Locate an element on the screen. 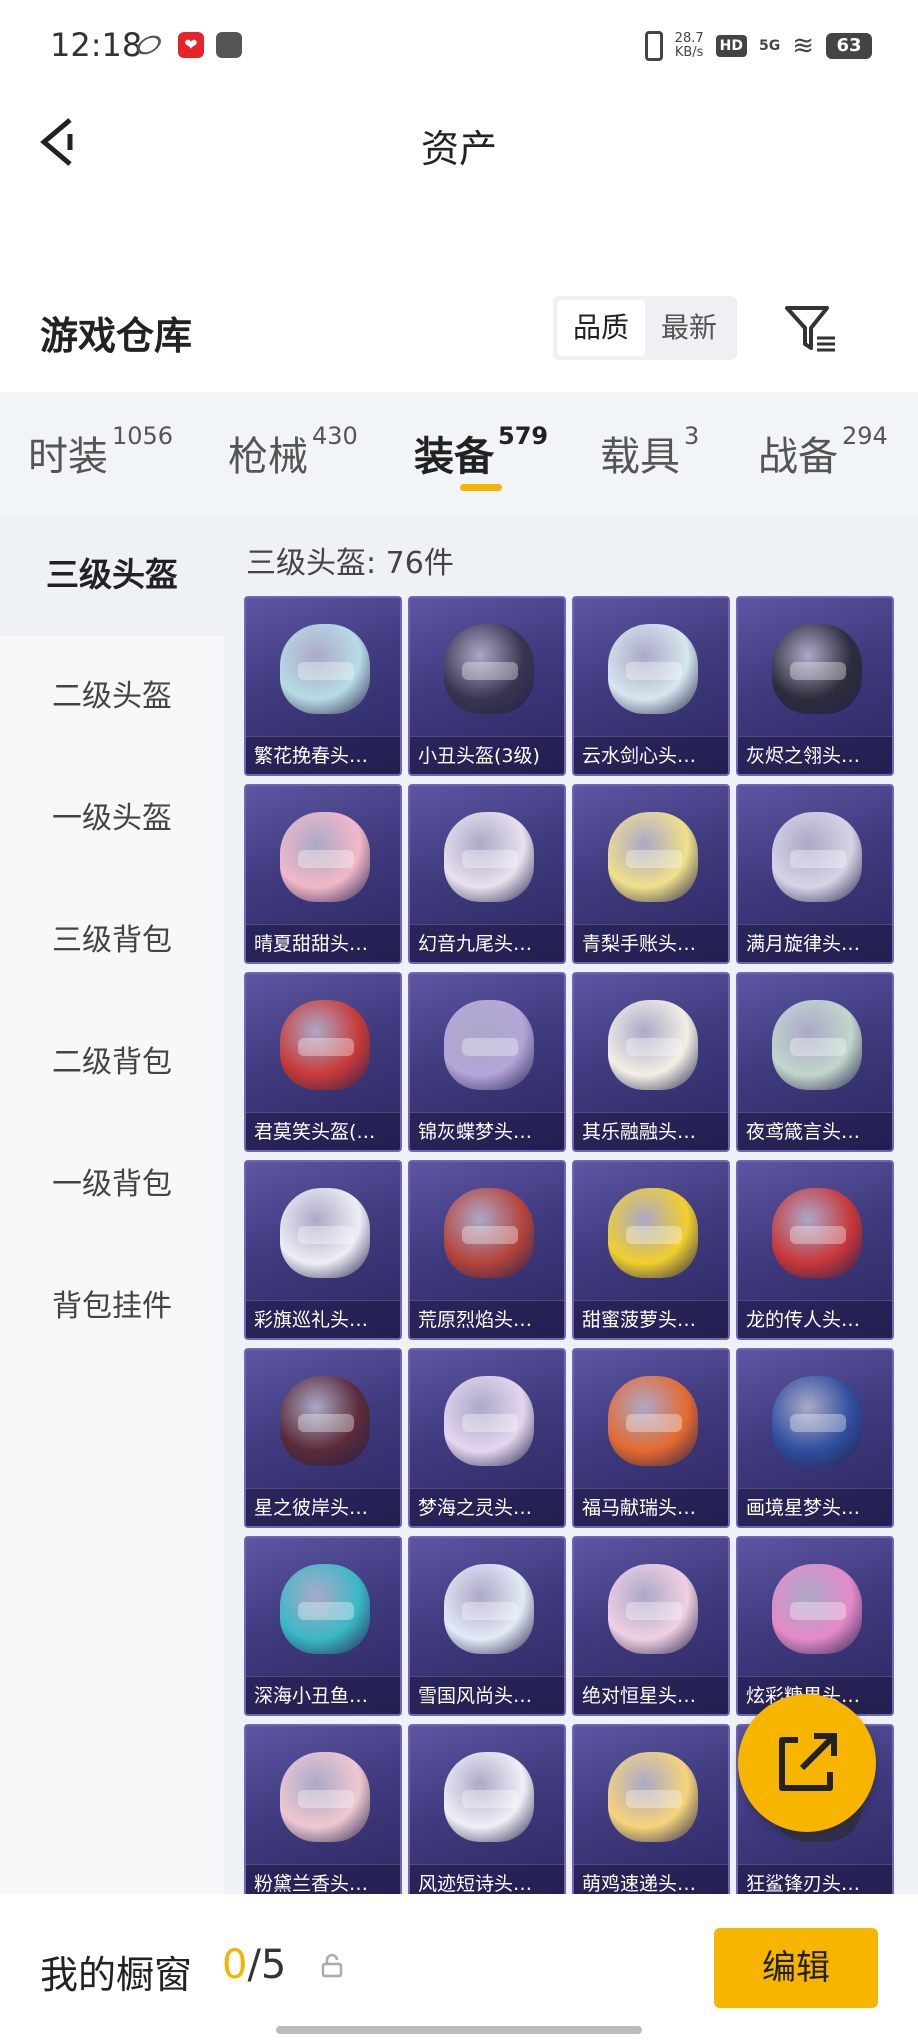  home-indicator is located at coordinates (459, 2030).